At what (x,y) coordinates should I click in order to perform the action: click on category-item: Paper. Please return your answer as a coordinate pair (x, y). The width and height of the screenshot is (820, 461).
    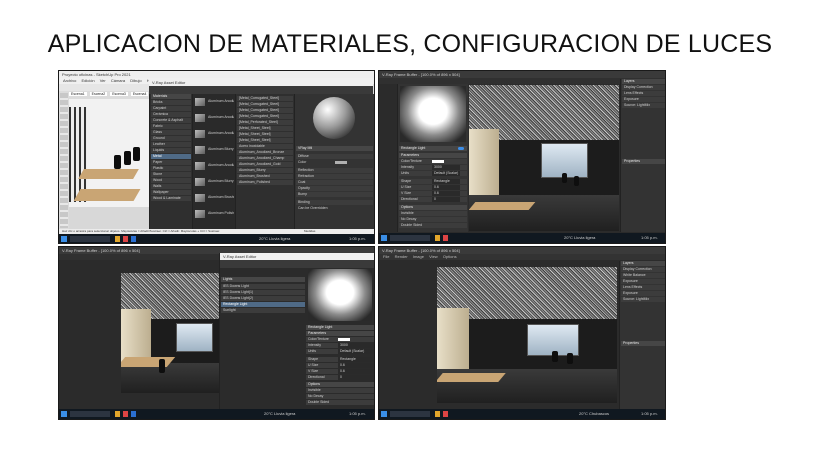
    Looking at the image, I should click on (171, 162).